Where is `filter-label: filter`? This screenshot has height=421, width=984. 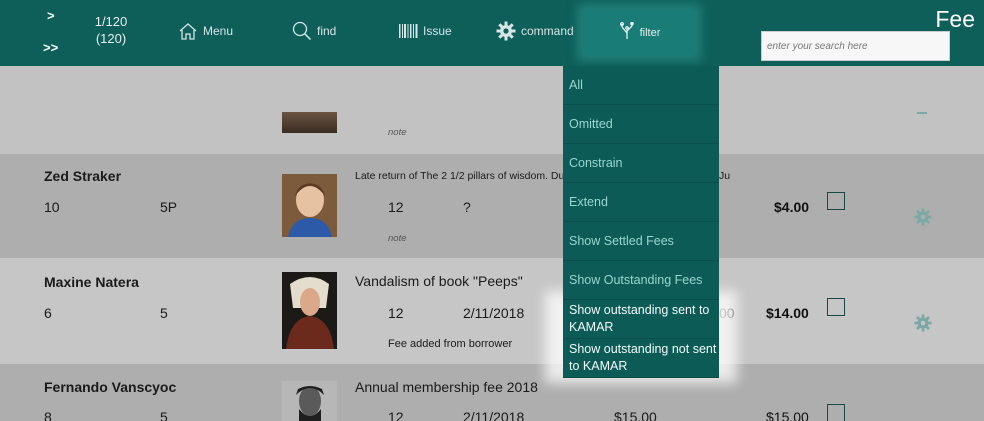
filter-label: filter is located at coordinates (650, 32).